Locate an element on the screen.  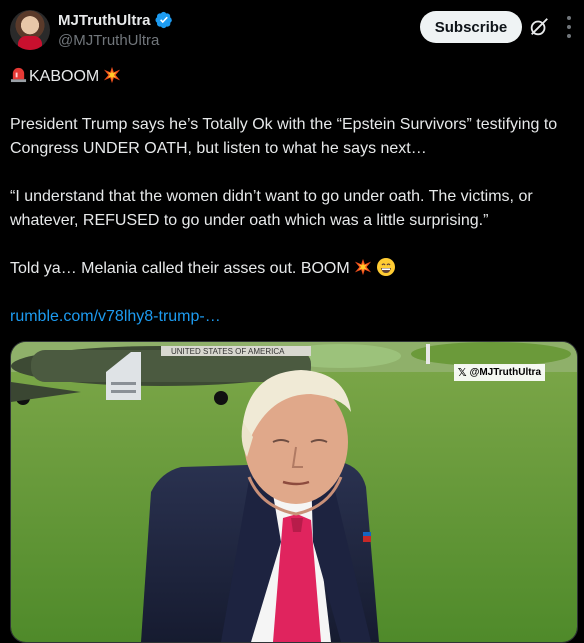
author-name-row: MJTruthUltra is located at coordinates (115, 20).